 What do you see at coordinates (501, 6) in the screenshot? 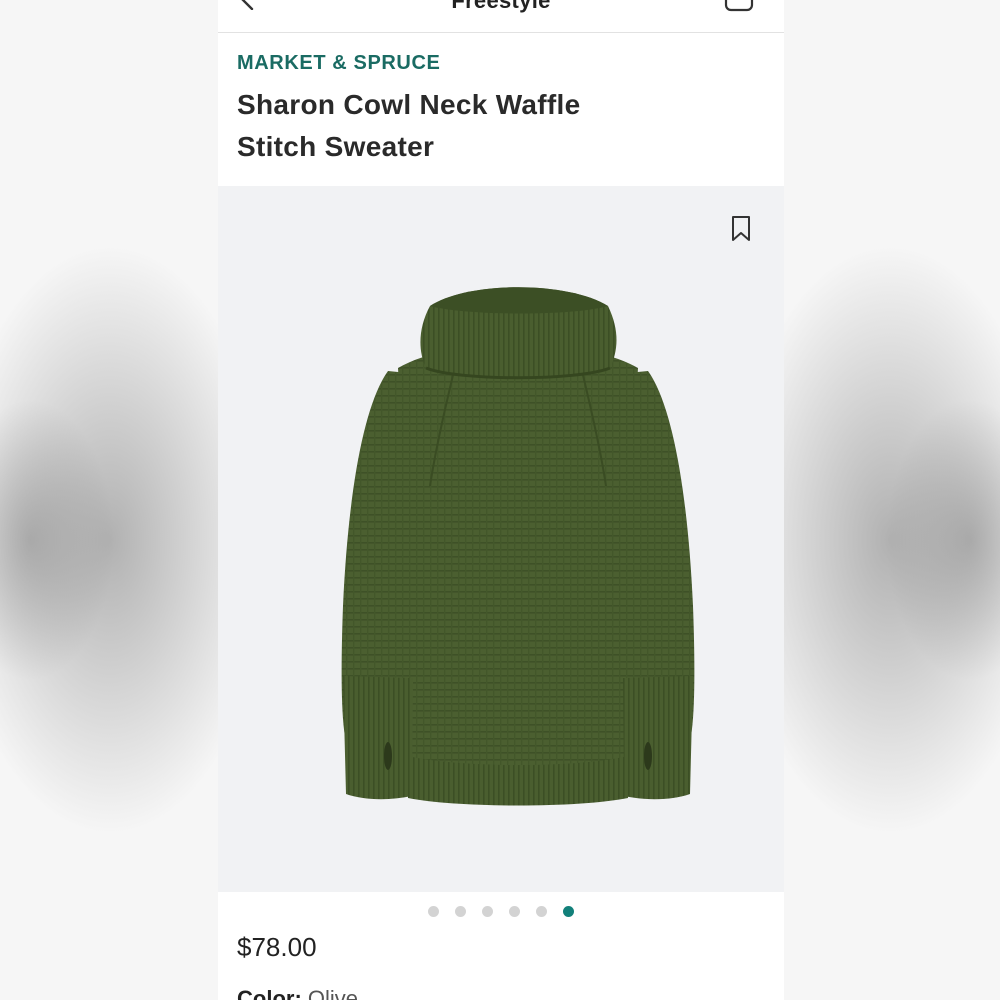
I see `page-title: Freestyle` at bounding box center [501, 6].